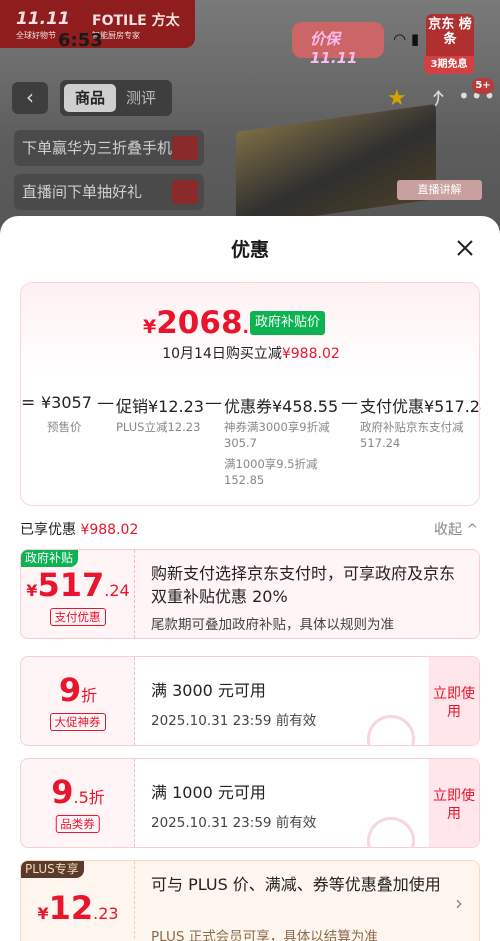  Describe the element at coordinates (449, 65) in the screenshot. I see `installment-badge: 3期免息` at that location.